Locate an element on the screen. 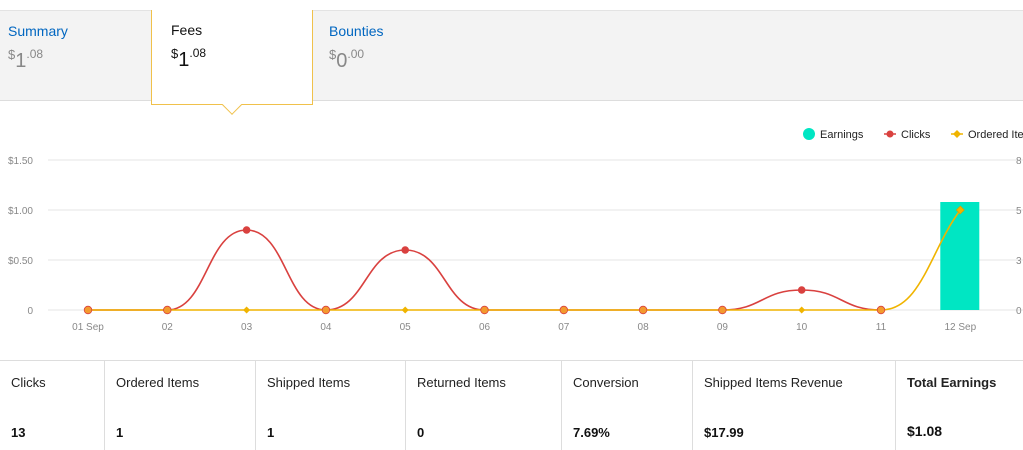 This screenshot has height=450, width=1023. stat-label: Shipped Items Revenue is located at coordinates (773, 382).